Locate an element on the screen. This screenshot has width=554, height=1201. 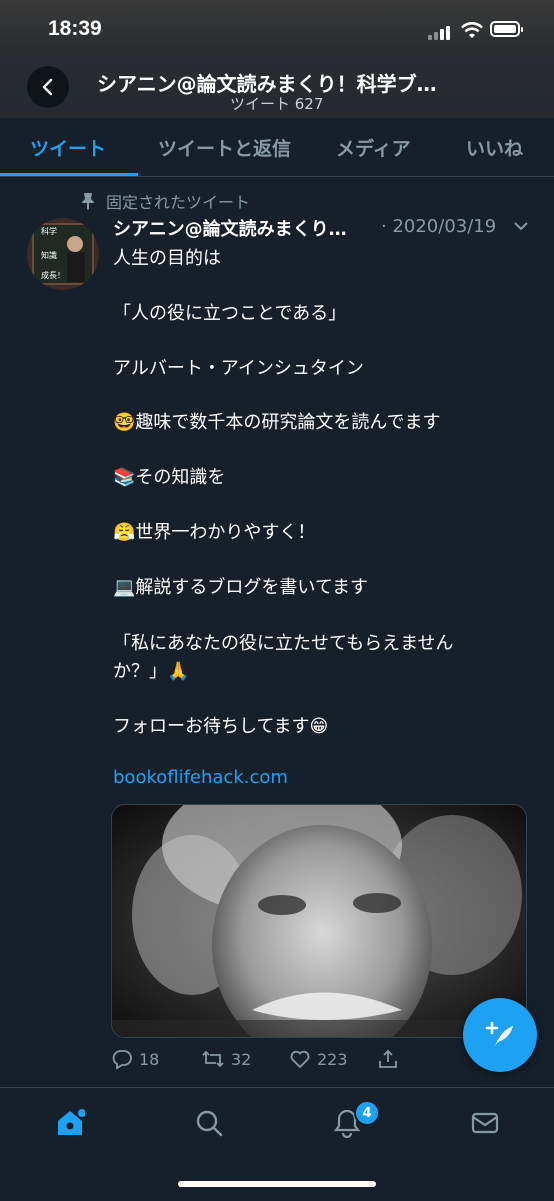
tab-tweets: ツイート is located at coordinates (68, 147).